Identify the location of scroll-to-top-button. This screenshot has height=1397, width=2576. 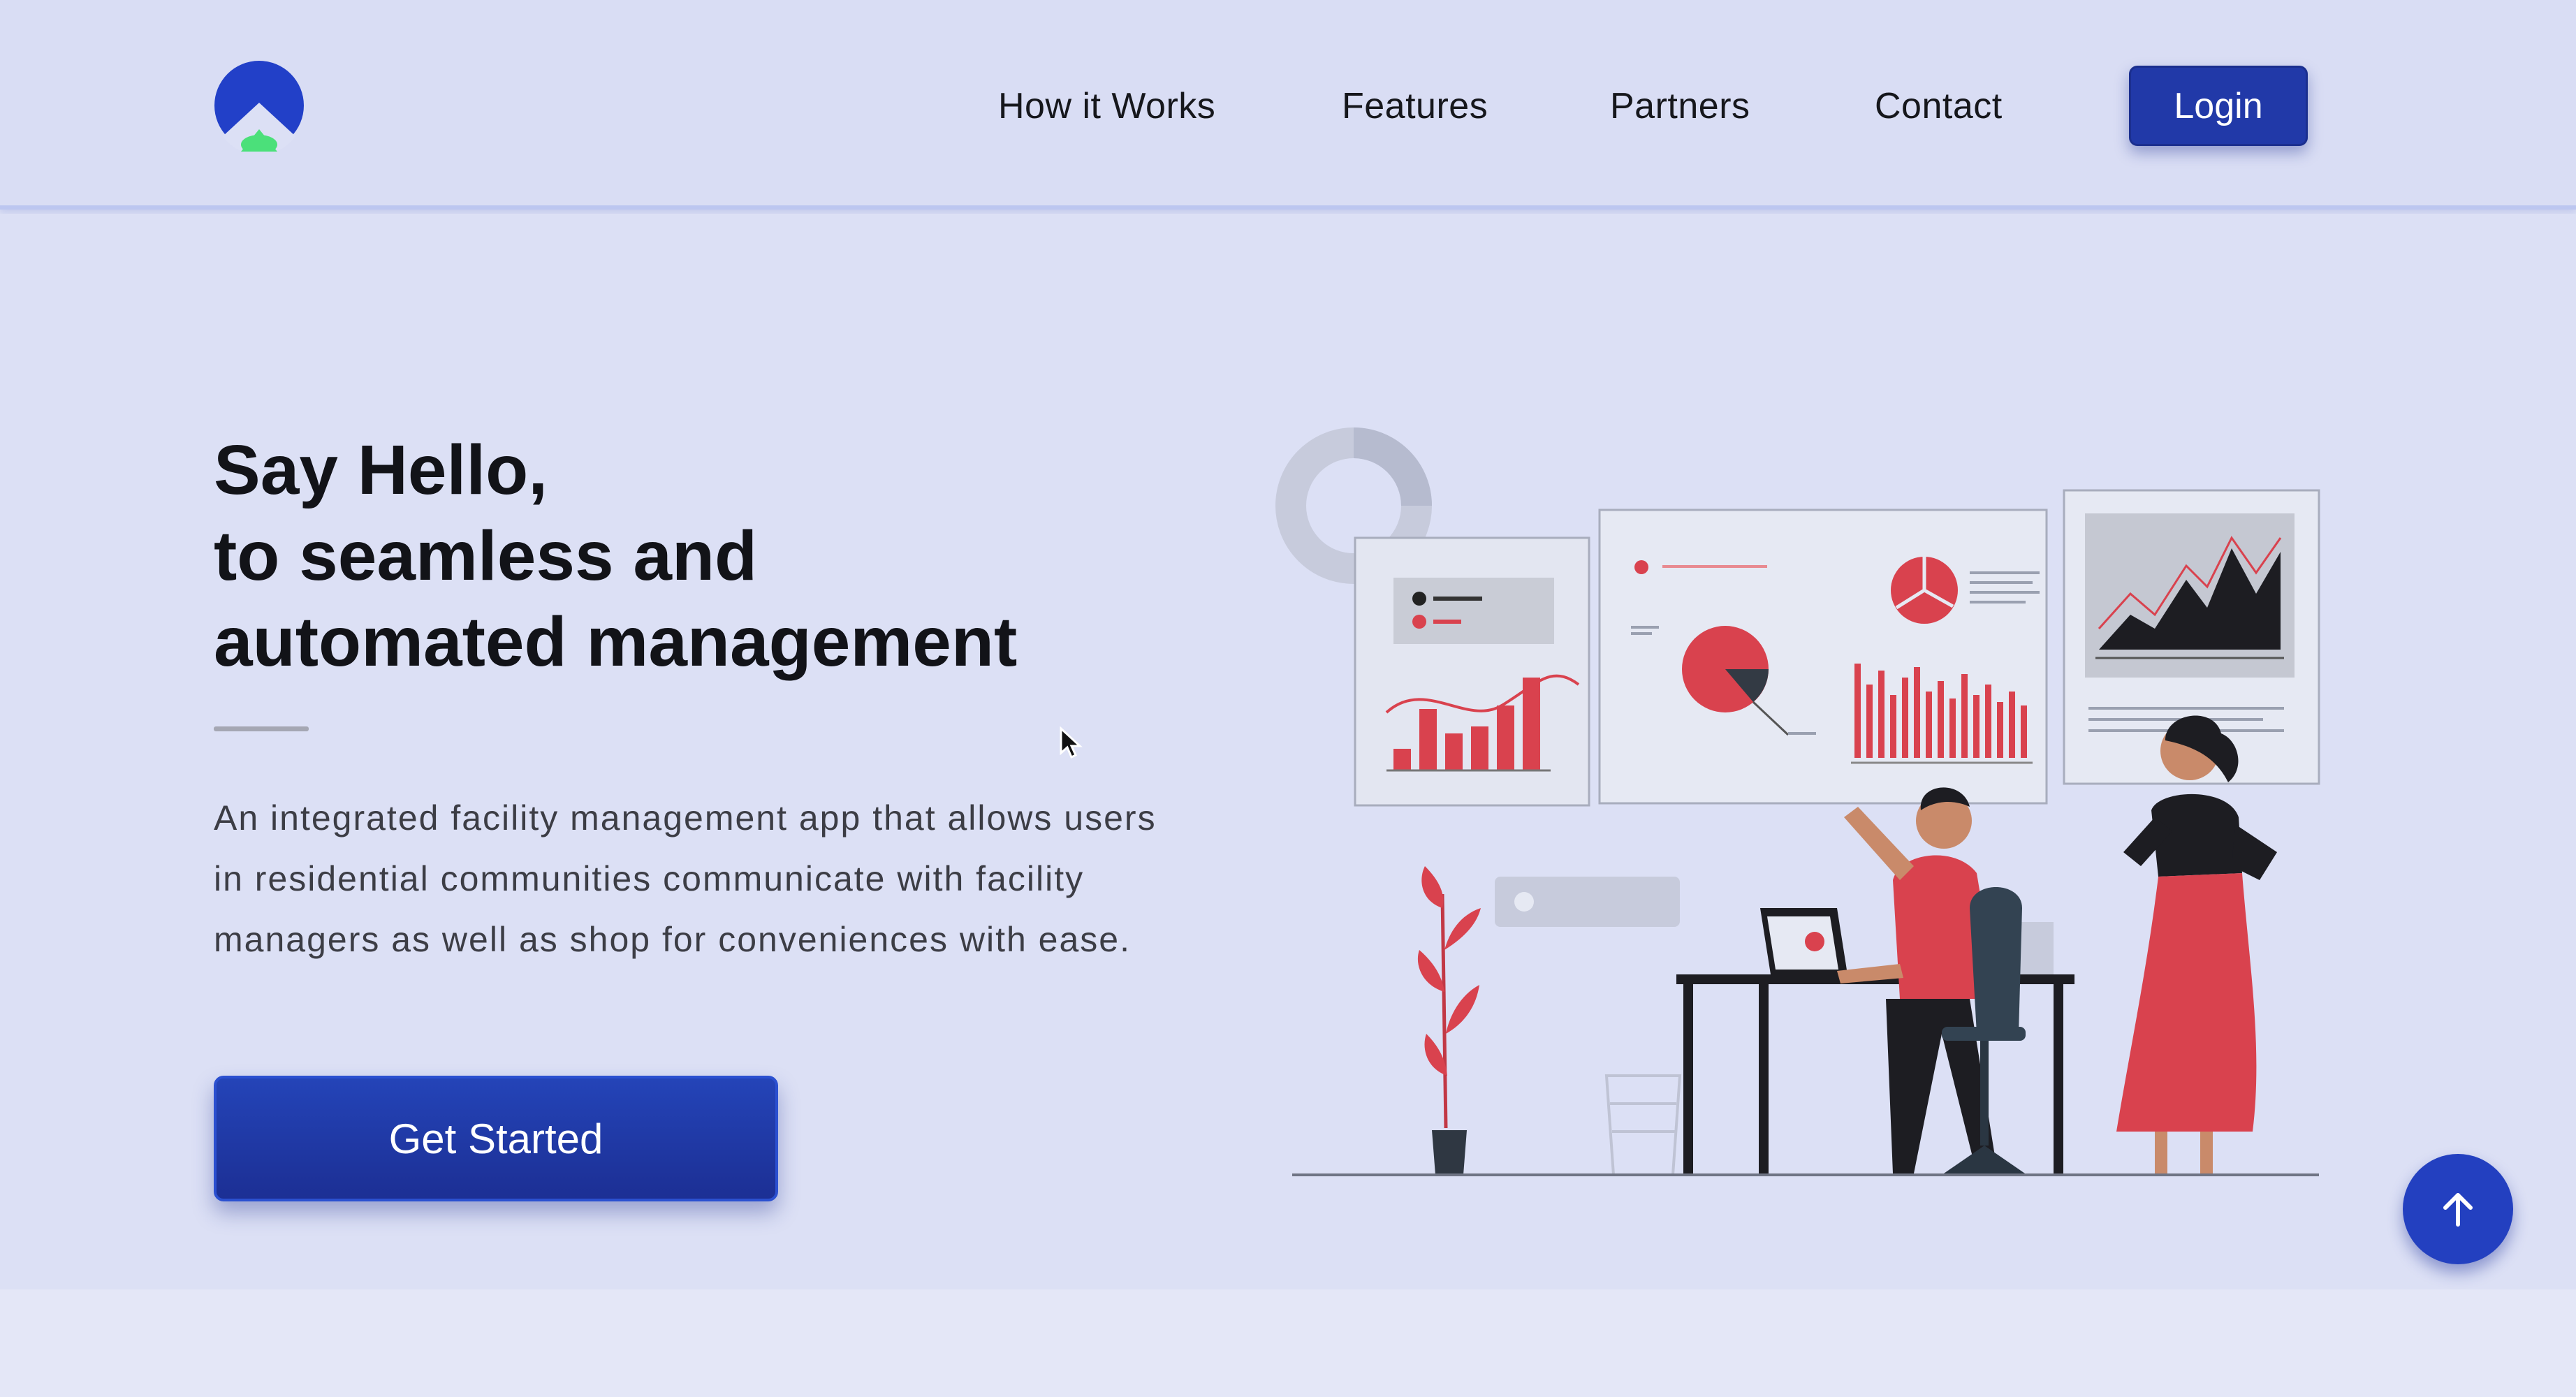
(2458, 1209).